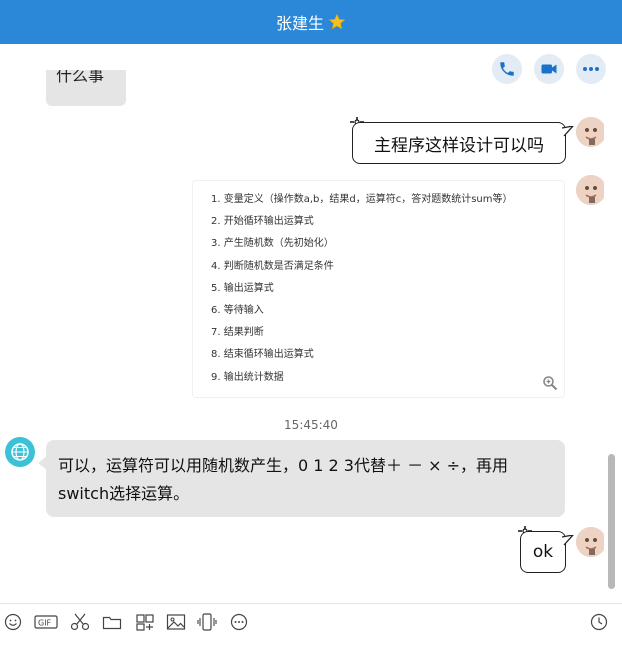 This screenshot has height=655, width=622. What do you see at coordinates (237, 310) in the screenshot?
I see `list-item: 6. 等待输入` at bounding box center [237, 310].